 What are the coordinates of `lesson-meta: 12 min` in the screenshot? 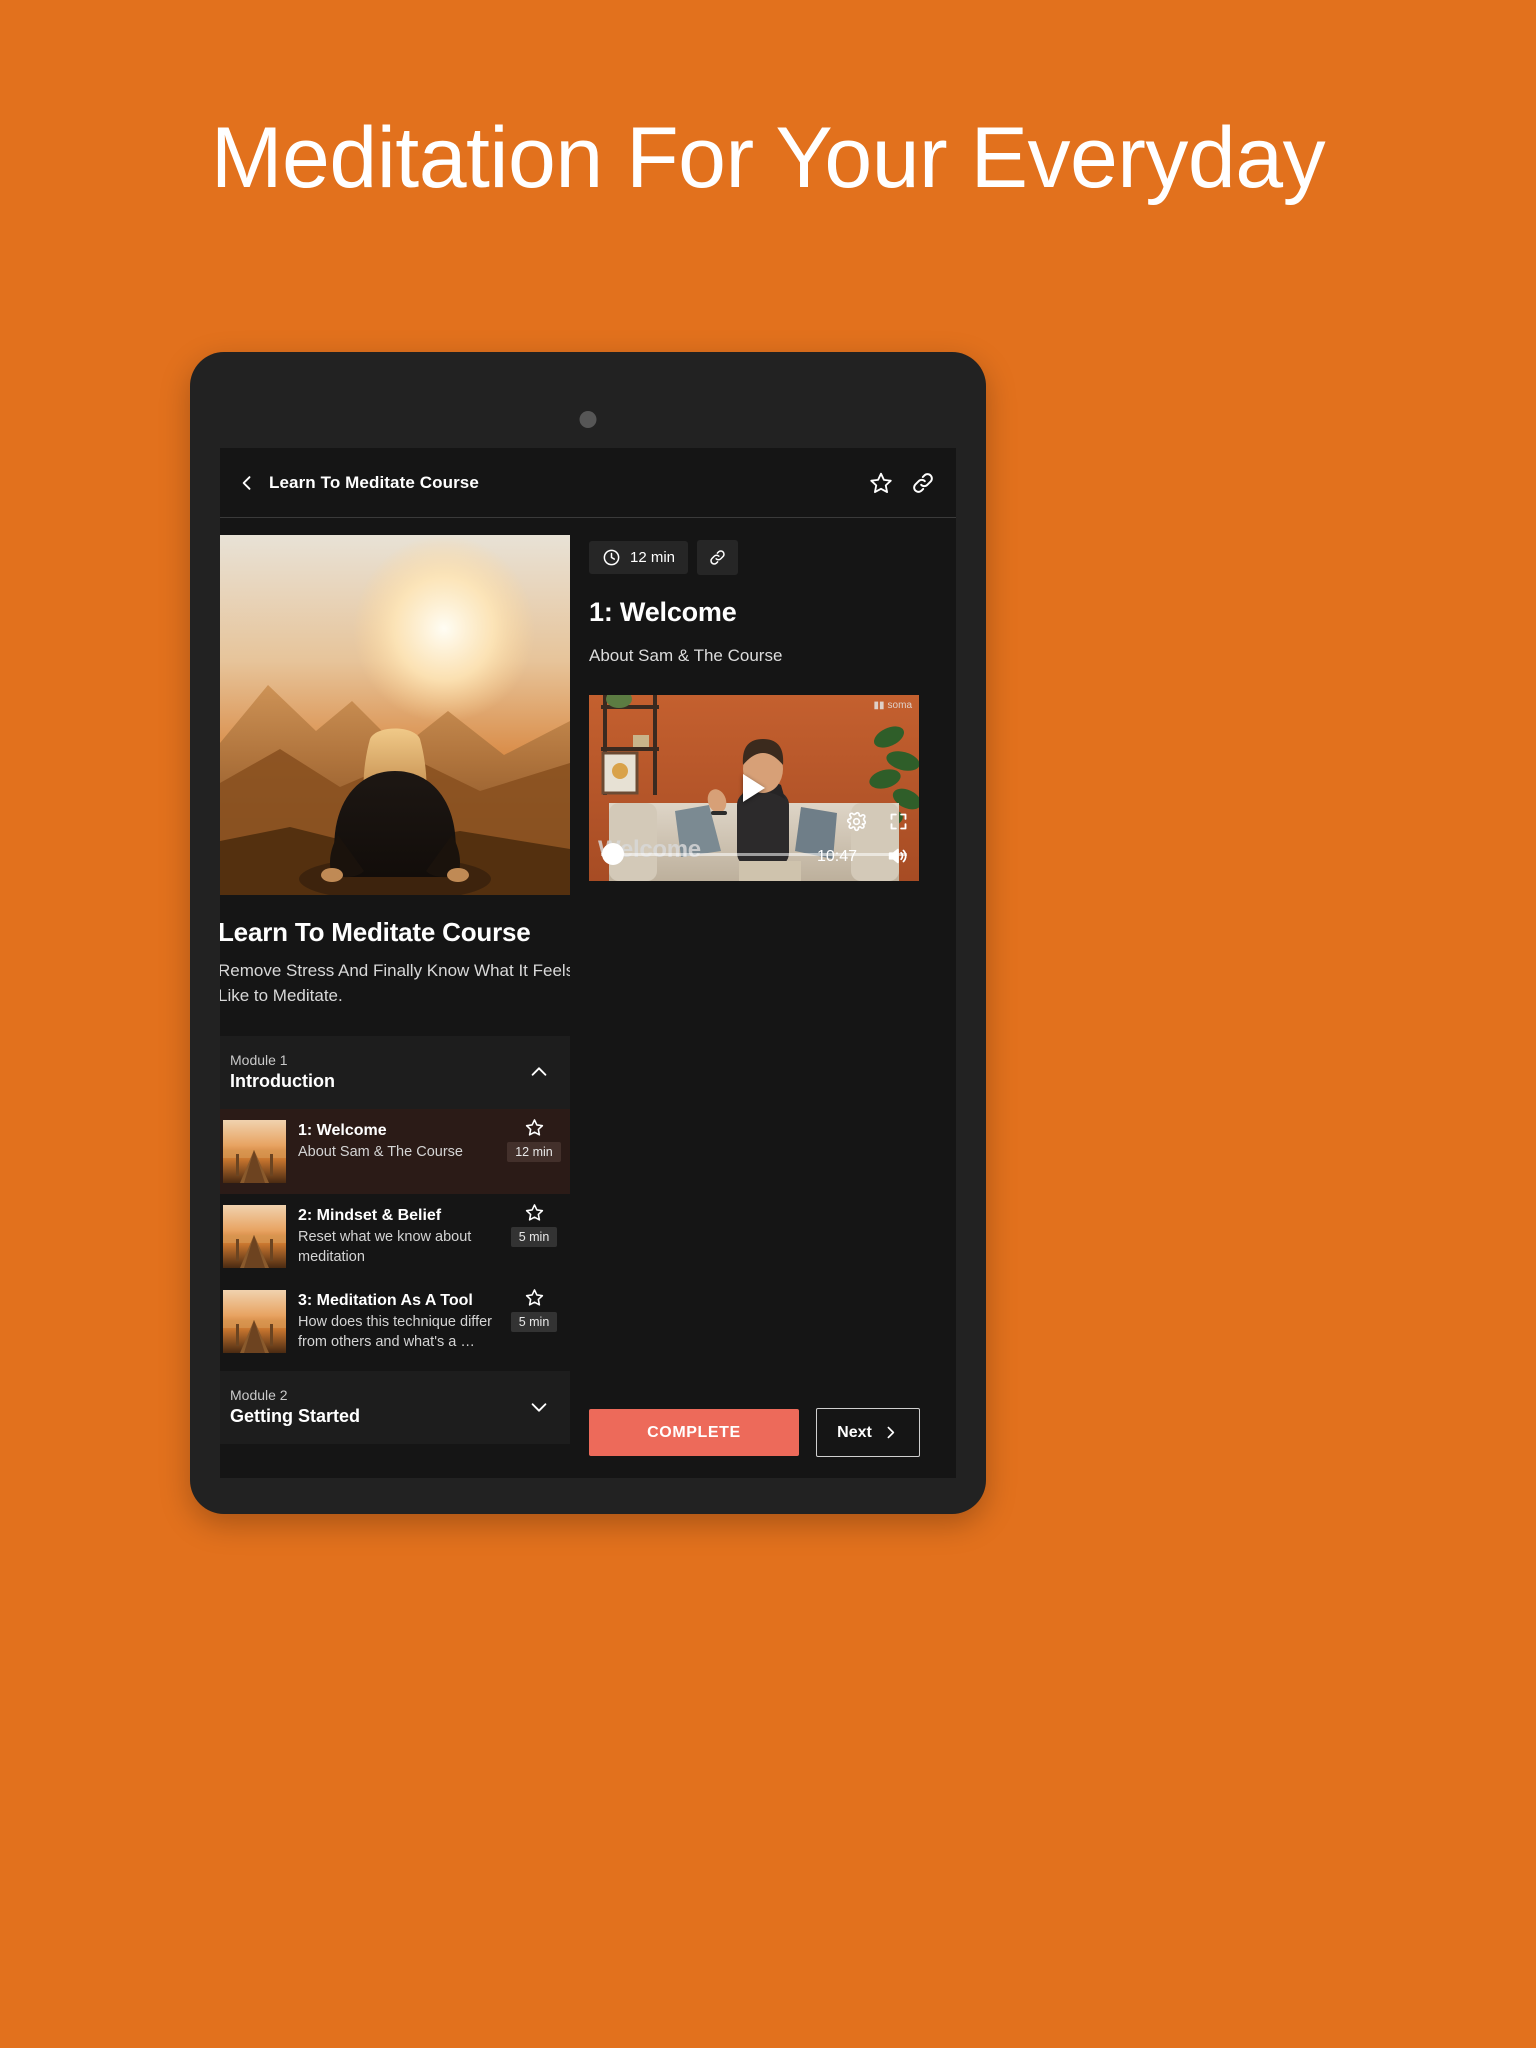 It's located at (534, 1140).